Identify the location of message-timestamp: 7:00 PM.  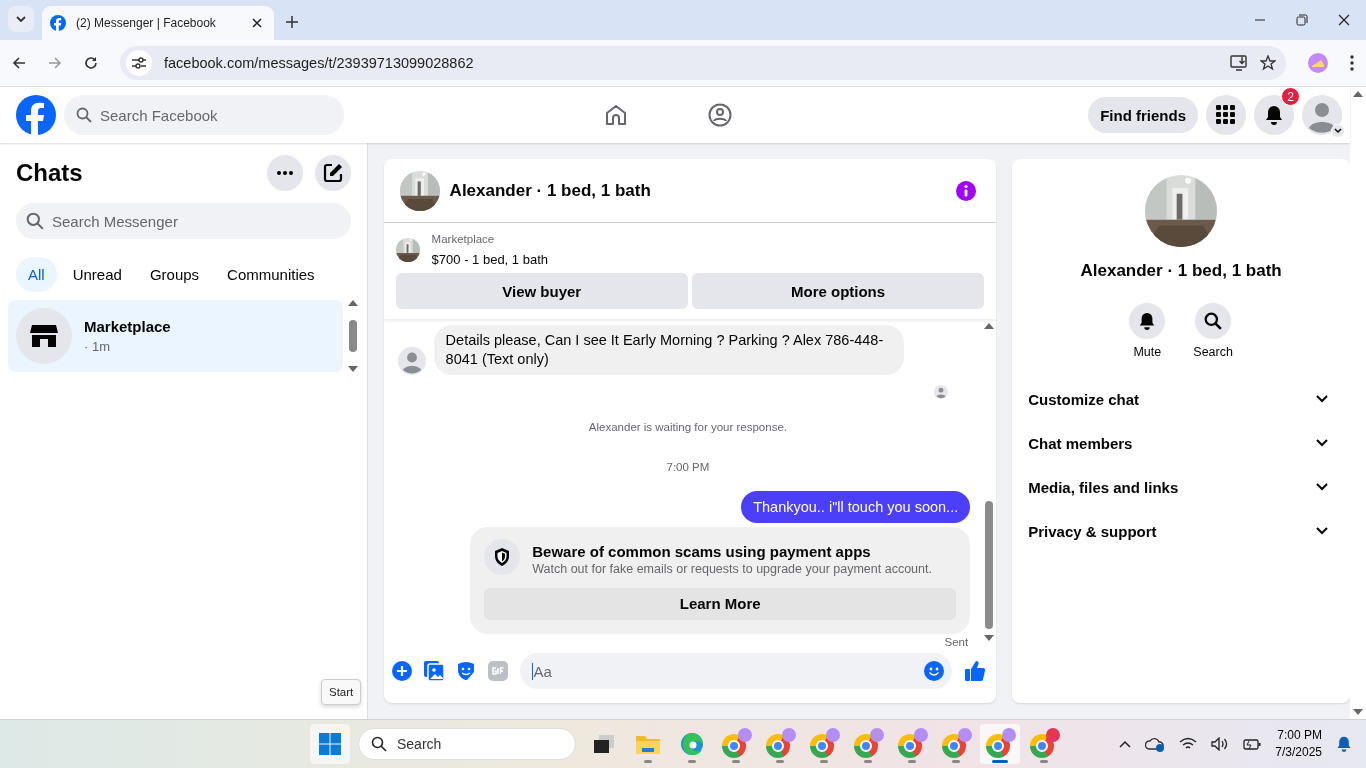
(688, 466).